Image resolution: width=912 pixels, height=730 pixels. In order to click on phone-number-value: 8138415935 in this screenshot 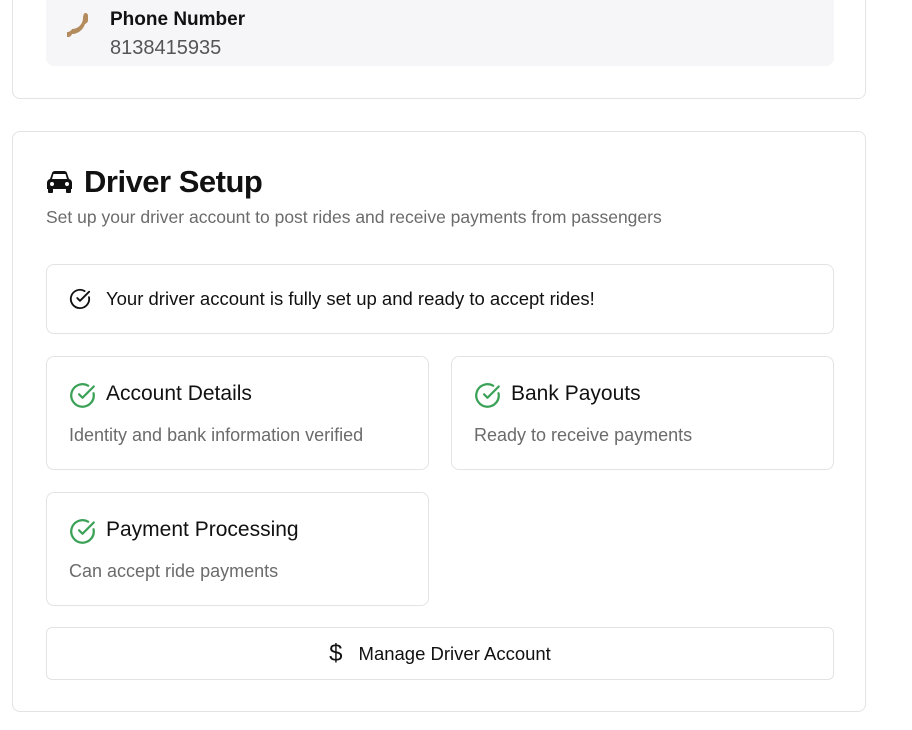, I will do `click(166, 48)`.